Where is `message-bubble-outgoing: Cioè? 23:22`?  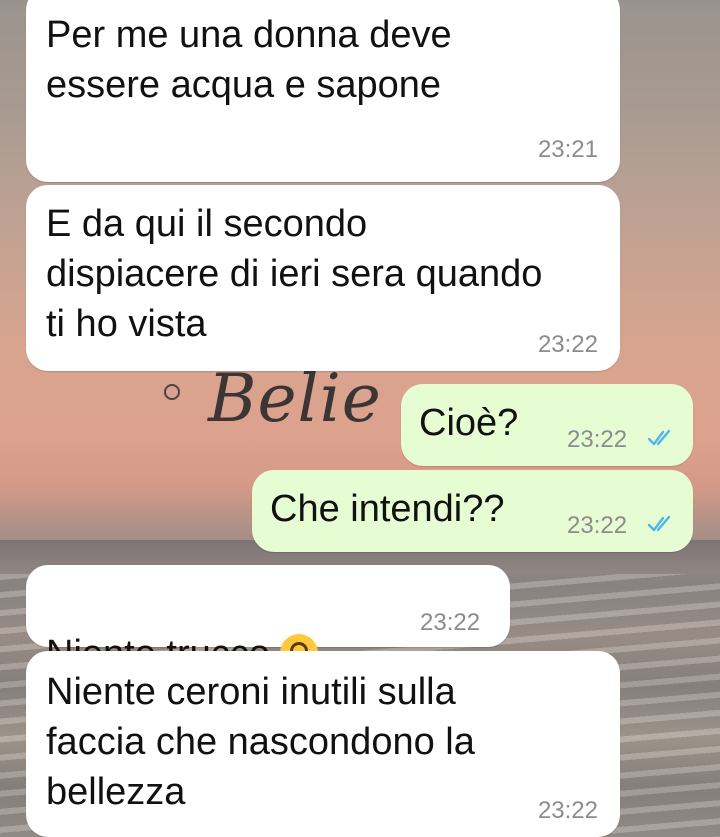 message-bubble-outgoing: Cioè? 23:22 is located at coordinates (547, 425).